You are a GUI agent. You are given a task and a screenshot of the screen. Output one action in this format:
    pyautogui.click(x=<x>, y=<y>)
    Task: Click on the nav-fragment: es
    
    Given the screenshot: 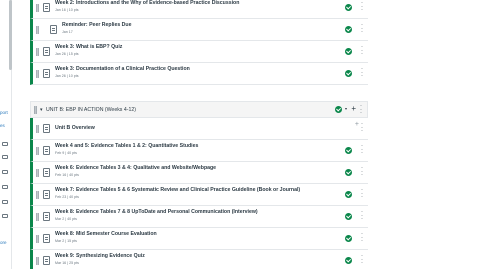 What is the action you would take?
    pyautogui.click(x=2, y=125)
    